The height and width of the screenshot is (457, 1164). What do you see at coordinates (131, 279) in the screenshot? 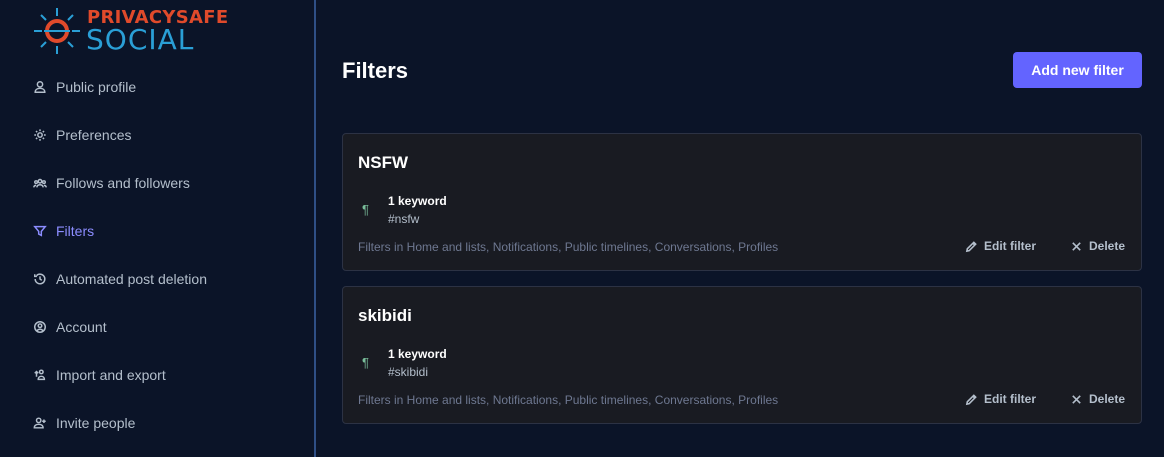
I see `sidebar-item-label: Automated post deletion` at bounding box center [131, 279].